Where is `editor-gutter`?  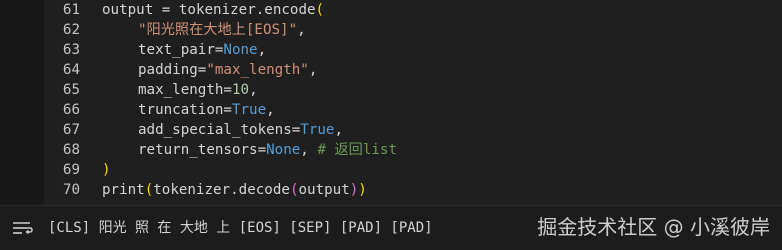
editor-gutter is located at coordinates (22, 102).